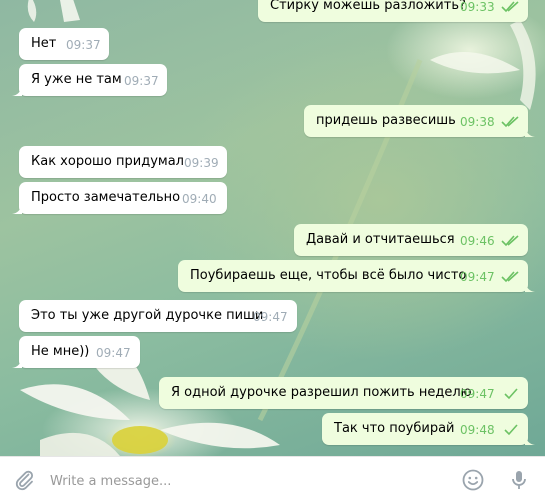  What do you see at coordinates (473, 480) in the screenshot?
I see `emoji-icon` at bounding box center [473, 480].